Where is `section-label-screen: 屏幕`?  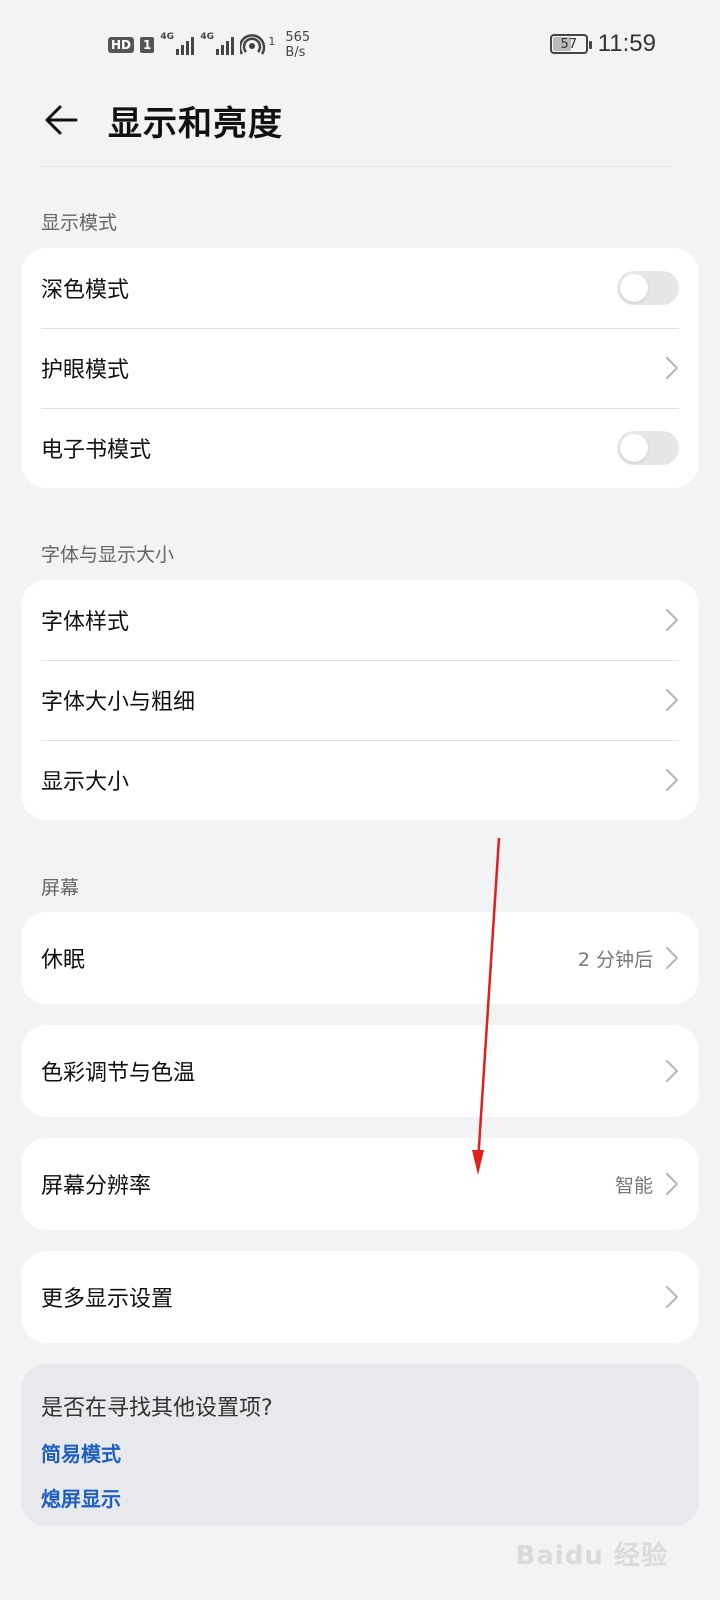 section-label-screen: 屏幕 is located at coordinates (60, 888).